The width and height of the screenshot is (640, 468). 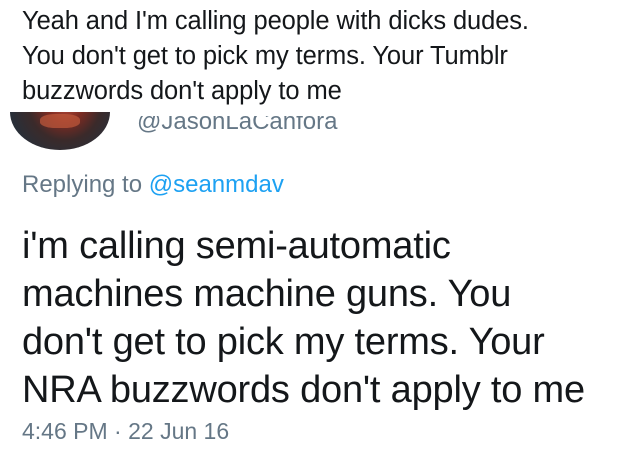 I want to click on tweet-text-line: machines machine guns. You, so click(x=267, y=294).